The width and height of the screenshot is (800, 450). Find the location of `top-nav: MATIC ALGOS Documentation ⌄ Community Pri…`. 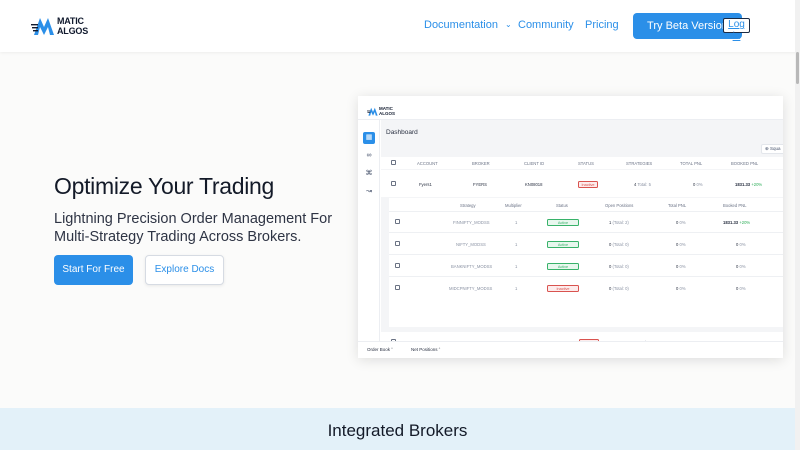

top-nav: MATIC ALGOS Documentation ⌄ Community Pri… is located at coordinates (400, 26).